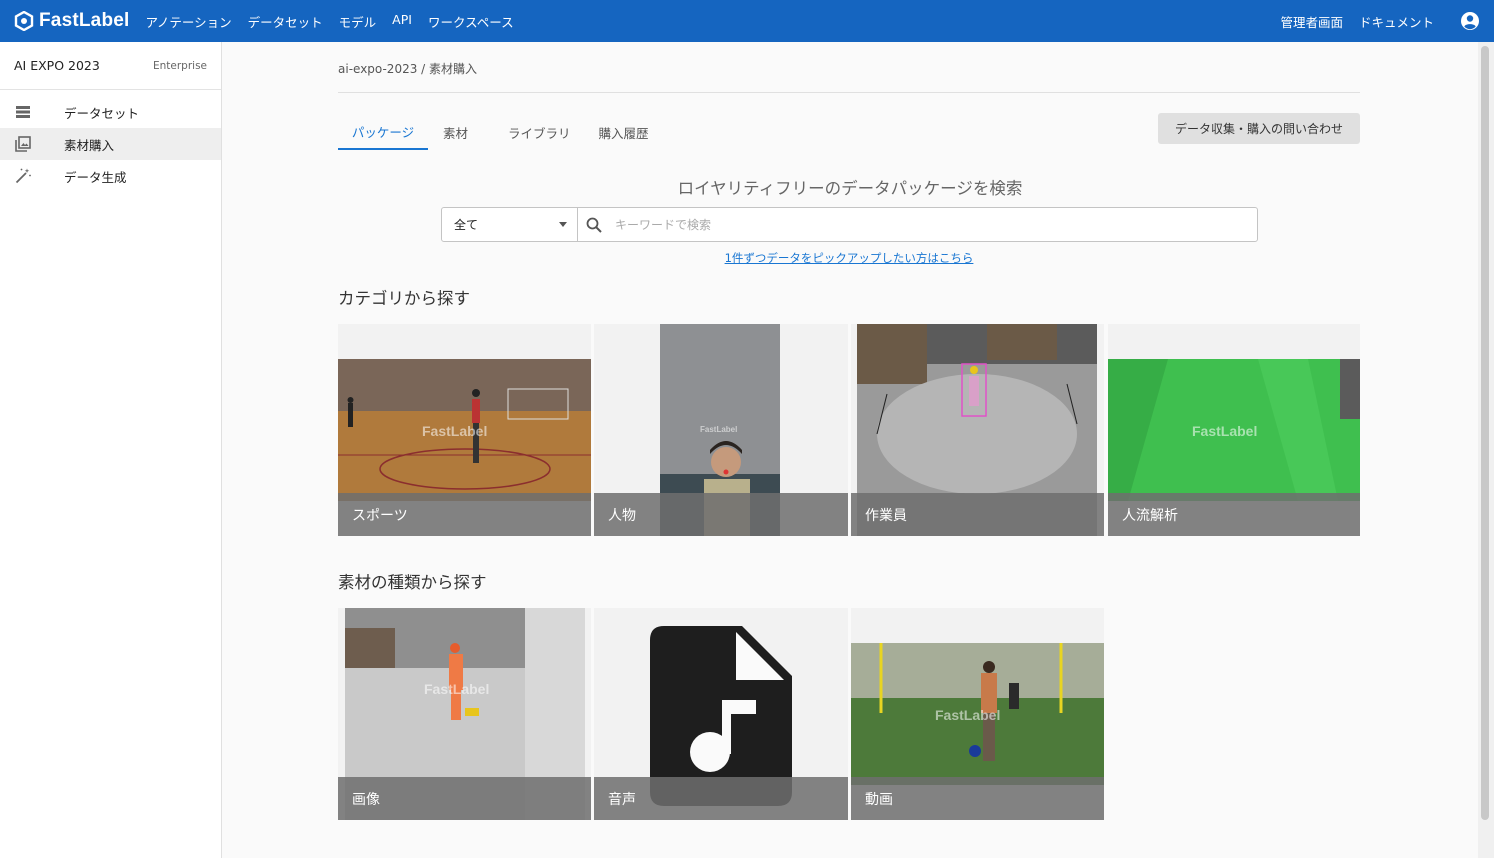  I want to click on sidebar-item-label: データセット, so click(102, 113).